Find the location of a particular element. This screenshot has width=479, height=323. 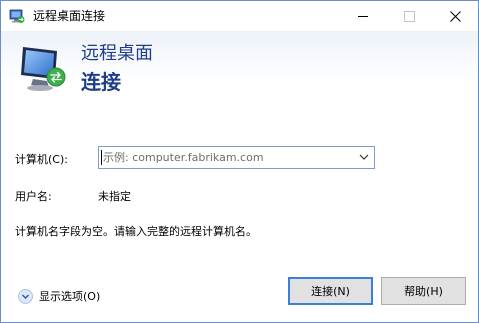

window-title: 远程桌面连接 is located at coordinates (69, 16).